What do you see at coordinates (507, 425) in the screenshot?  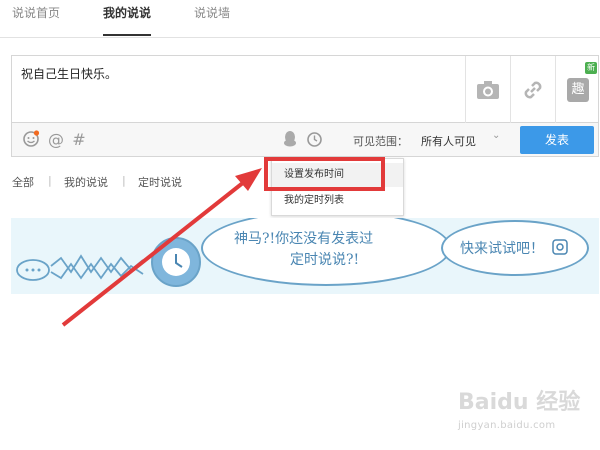 I see `watermark-url: jingyan.baidu.com` at bounding box center [507, 425].